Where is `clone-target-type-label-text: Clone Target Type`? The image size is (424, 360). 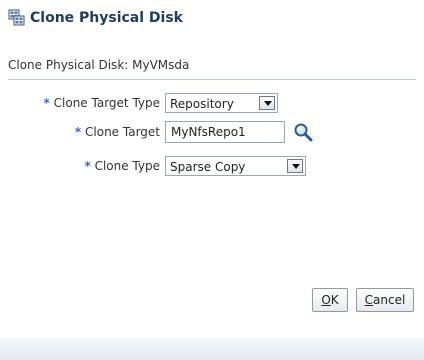 clone-target-type-label-text: Clone Target Type is located at coordinates (106, 103).